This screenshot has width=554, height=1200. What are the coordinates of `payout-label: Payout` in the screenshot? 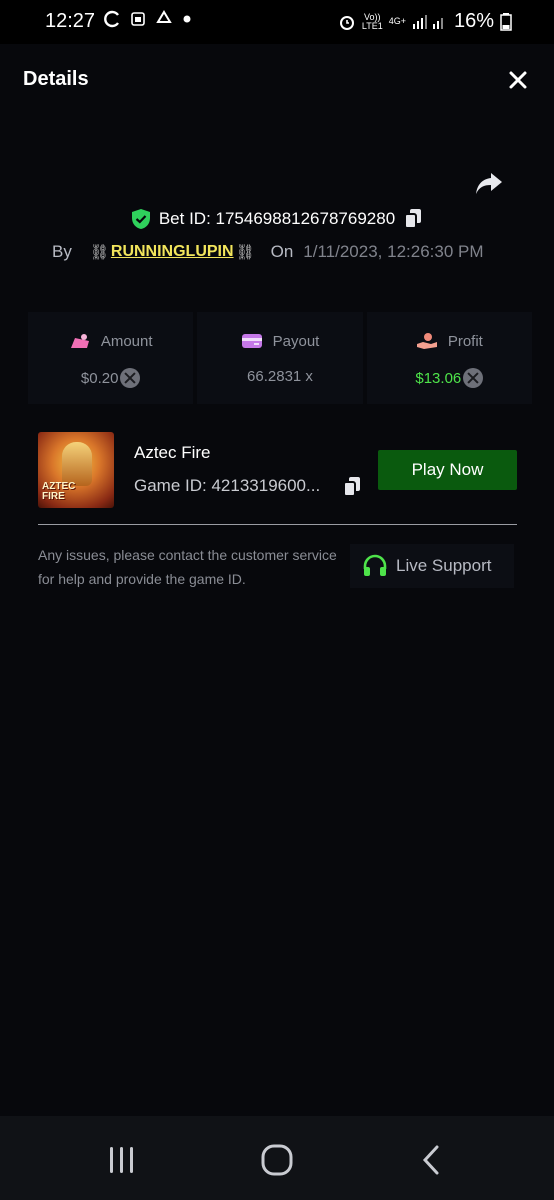 It's located at (296, 341).